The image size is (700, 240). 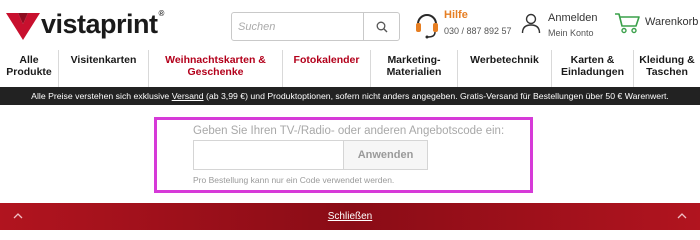 What do you see at coordinates (573, 18) in the screenshot?
I see `account-title: Anmelden` at bounding box center [573, 18].